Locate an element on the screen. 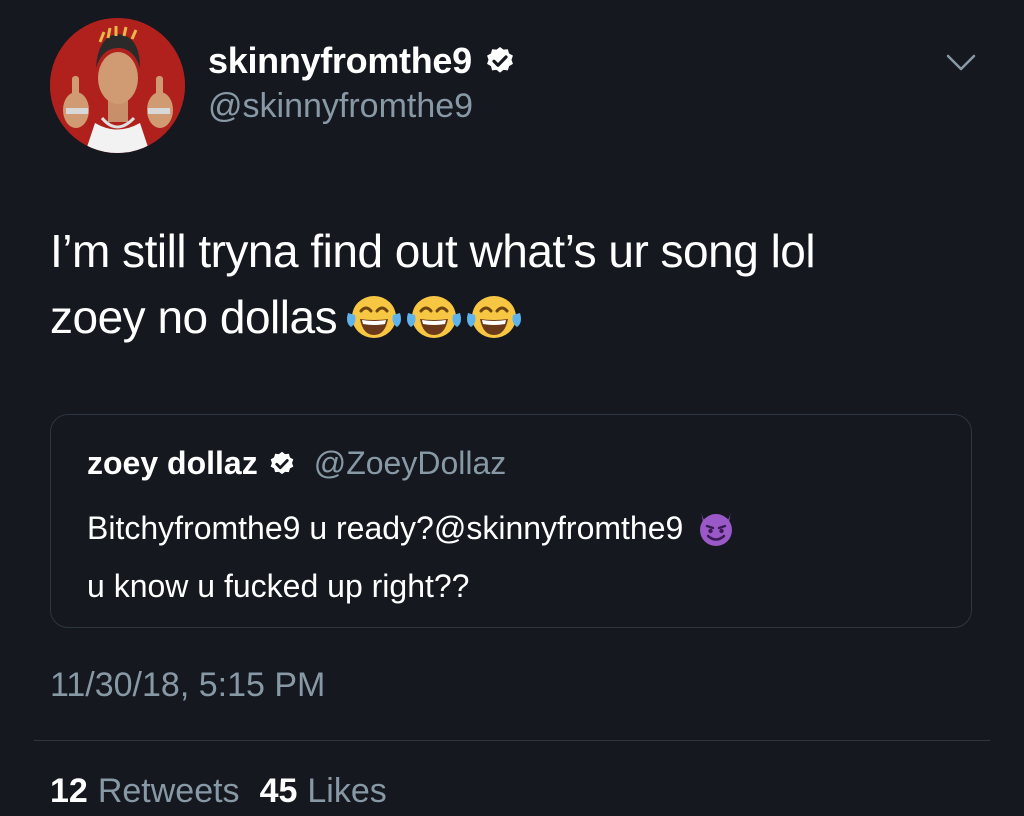  avatar-image is located at coordinates (117, 85).